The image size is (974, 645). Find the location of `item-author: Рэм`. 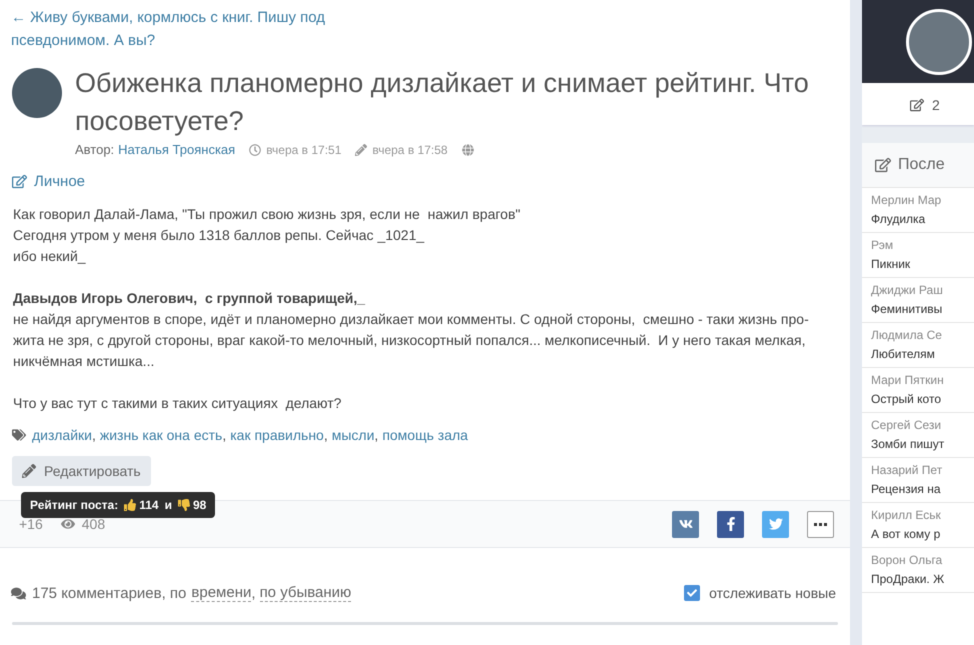

item-author: Рэм is located at coordinates (882, 245).